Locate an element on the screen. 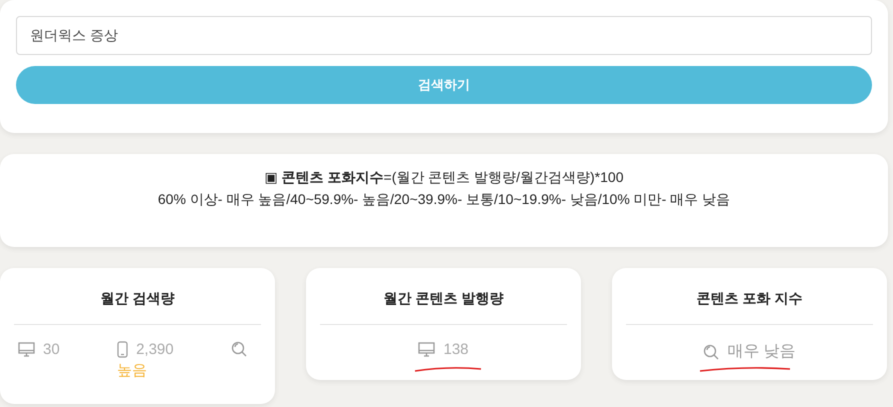 The image size is (893, 407). stat-value: 138 is located at coordinates (456, 349).